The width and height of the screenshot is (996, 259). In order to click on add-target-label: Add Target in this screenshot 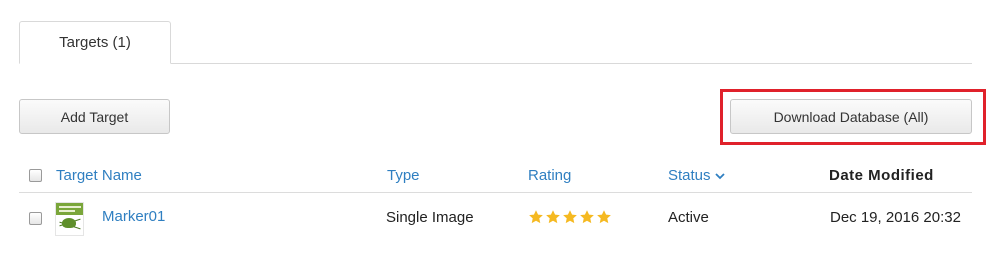, I will do `click(94, 116)`.